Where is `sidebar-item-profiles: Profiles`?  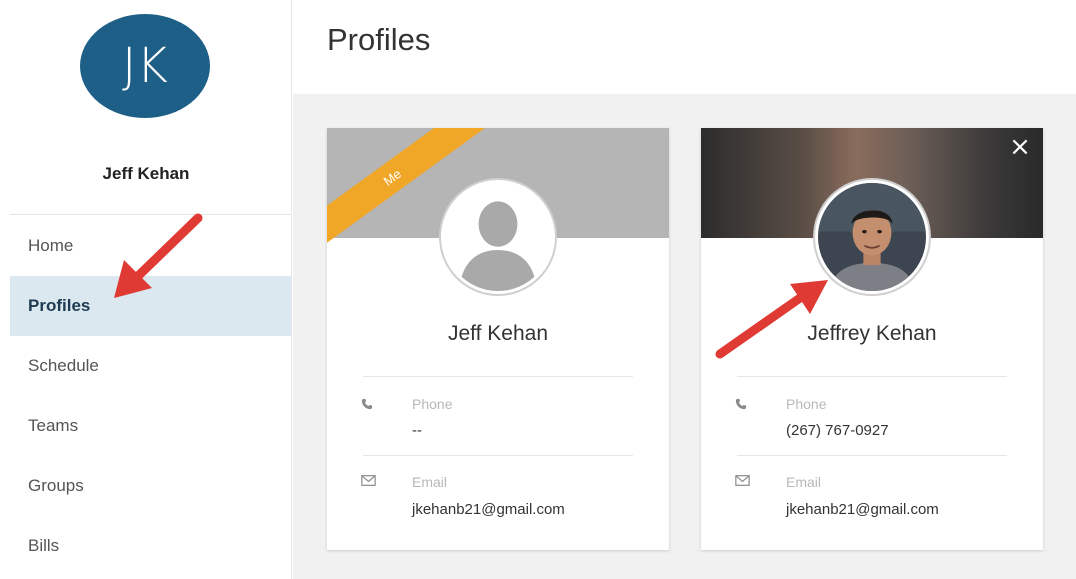 sidebar-item-profiles: Profiles is located at coordinates (150, 306).